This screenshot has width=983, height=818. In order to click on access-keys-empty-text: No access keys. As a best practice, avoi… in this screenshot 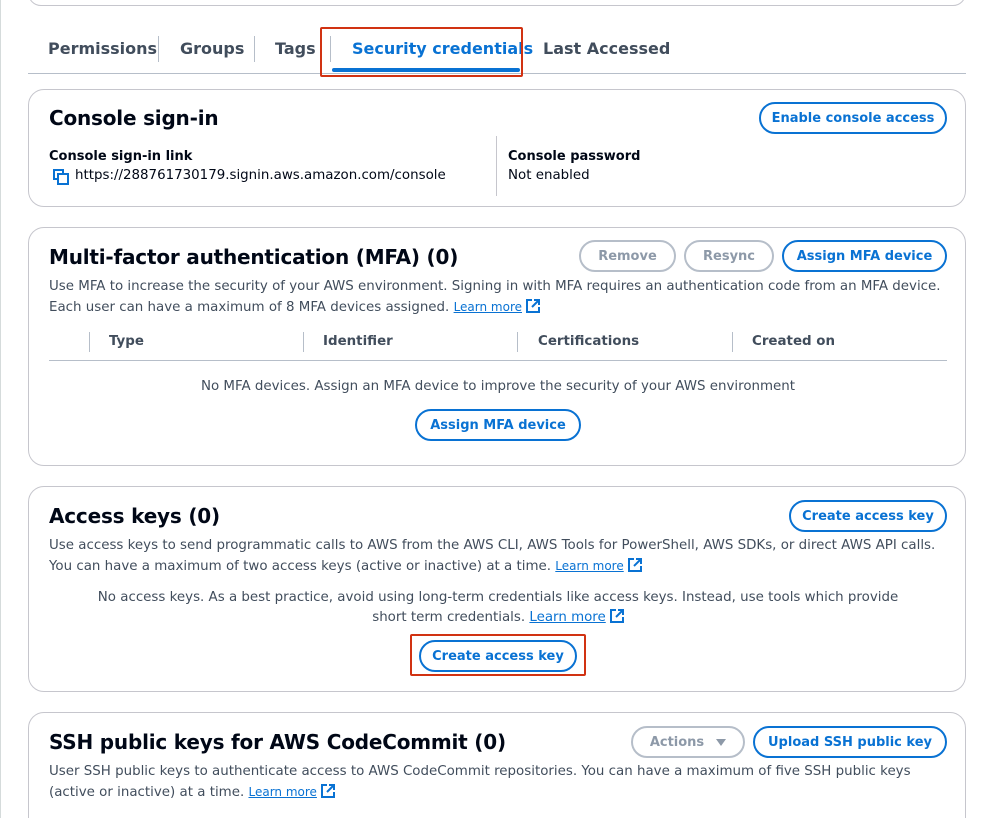, I will do `click(498, 607)`.